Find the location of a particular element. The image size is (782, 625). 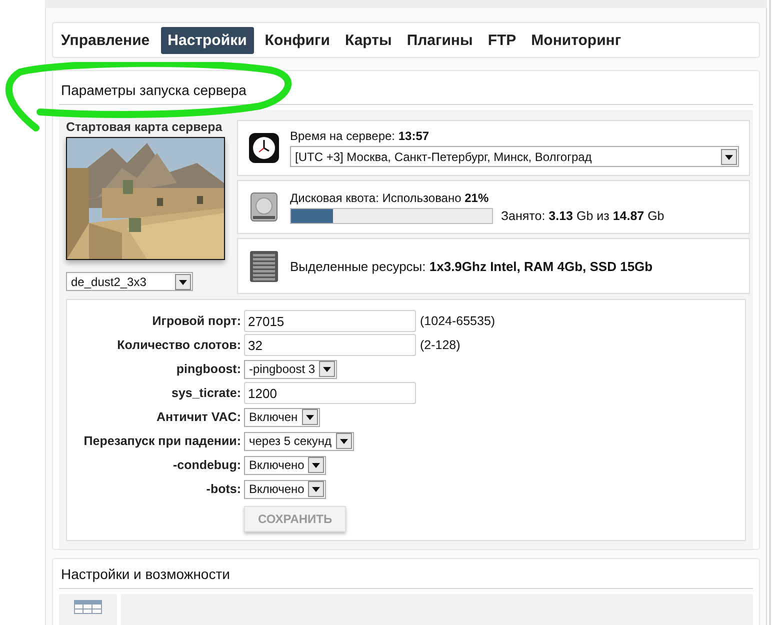

nav-tab: Мониторинг is located at coordinates (576, 40).